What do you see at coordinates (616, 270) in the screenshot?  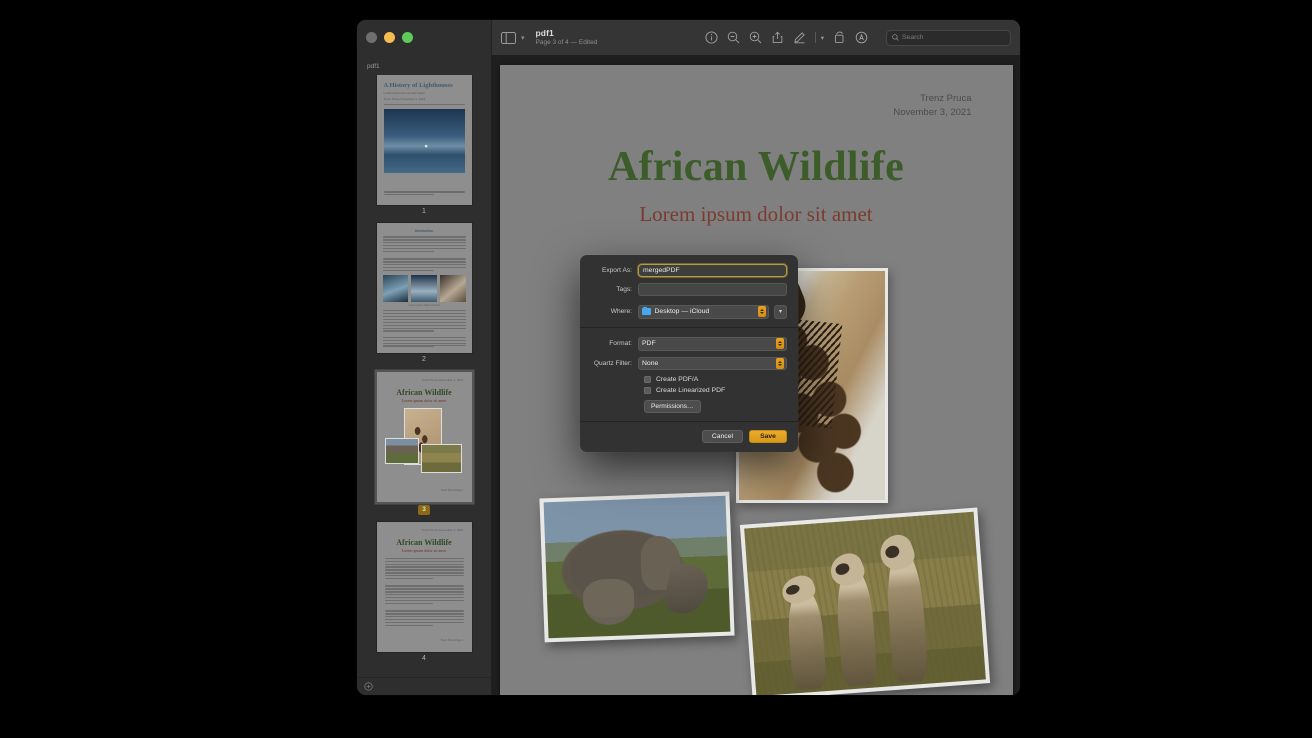 I see `export-as-label: Export As:` at bounding box center [616, 270].